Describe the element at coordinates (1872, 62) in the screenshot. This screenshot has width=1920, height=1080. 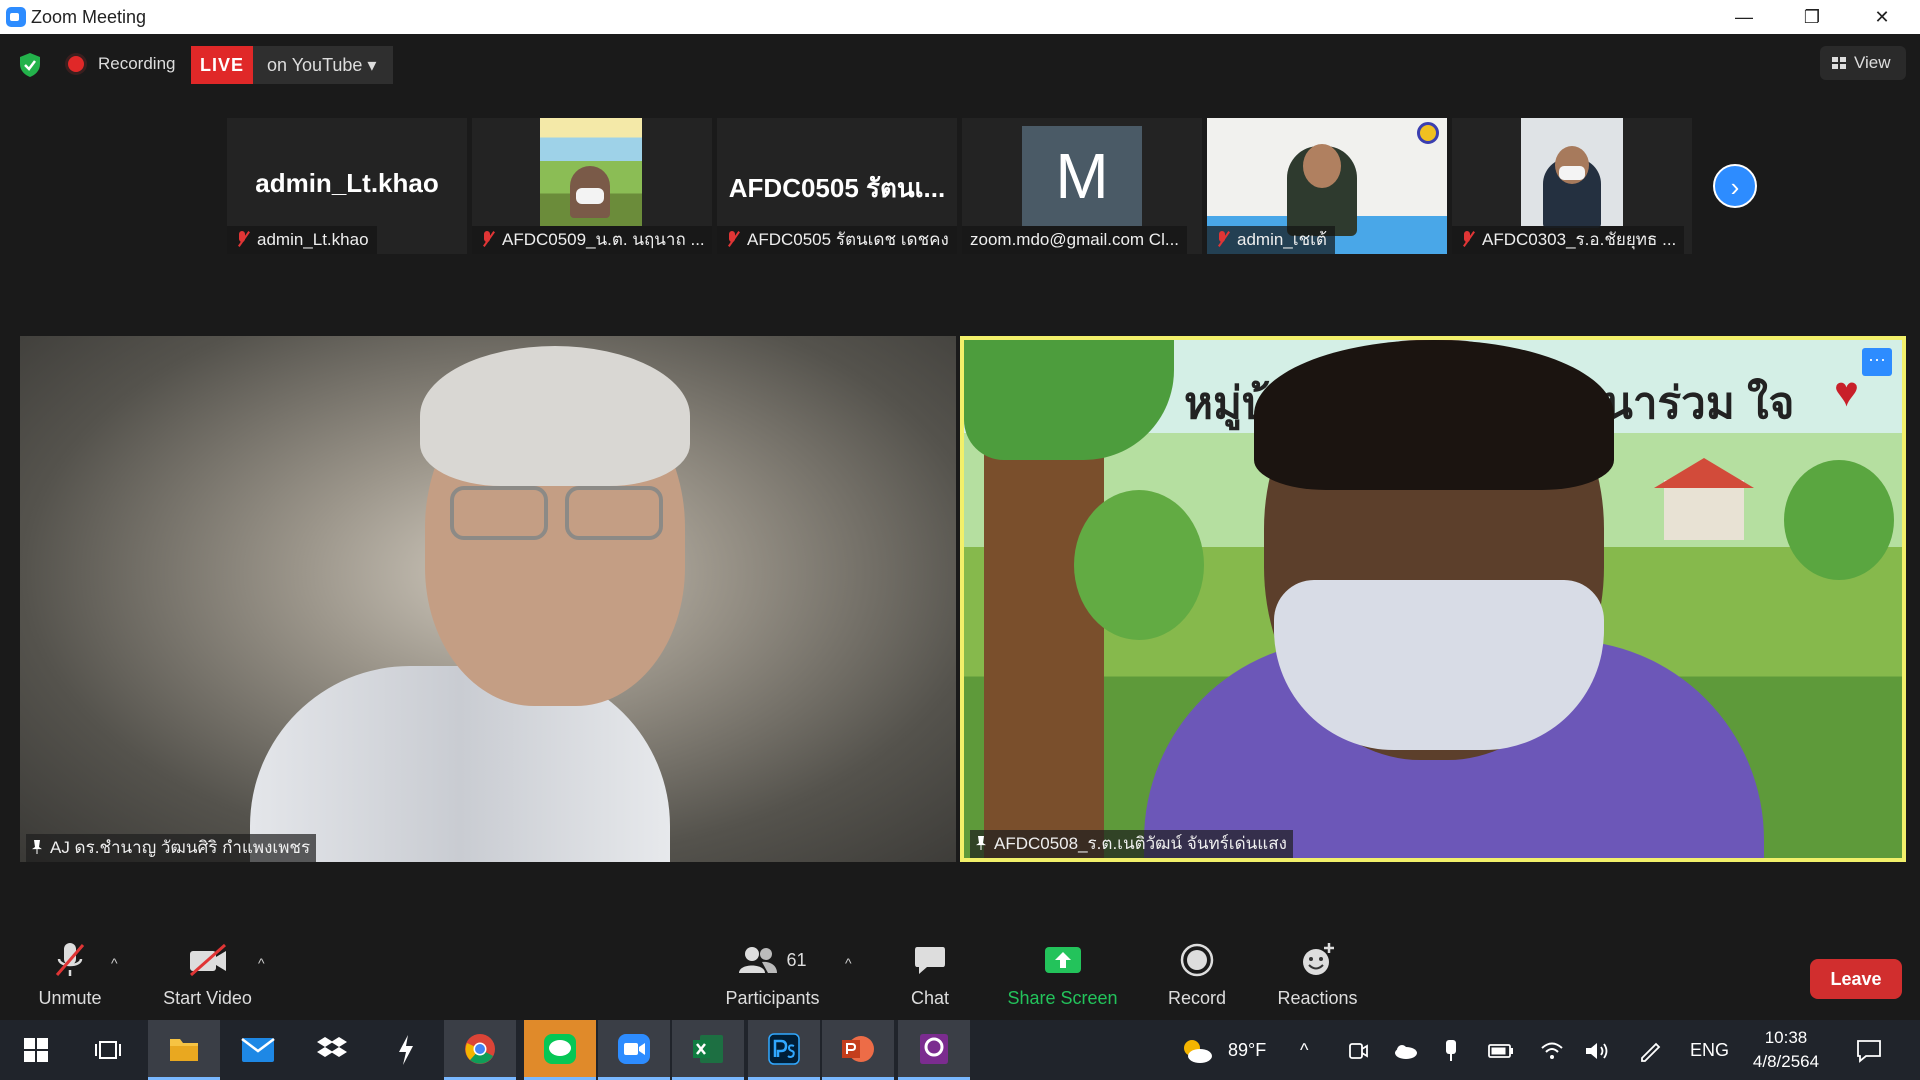
I see `view-label: View` at that location.